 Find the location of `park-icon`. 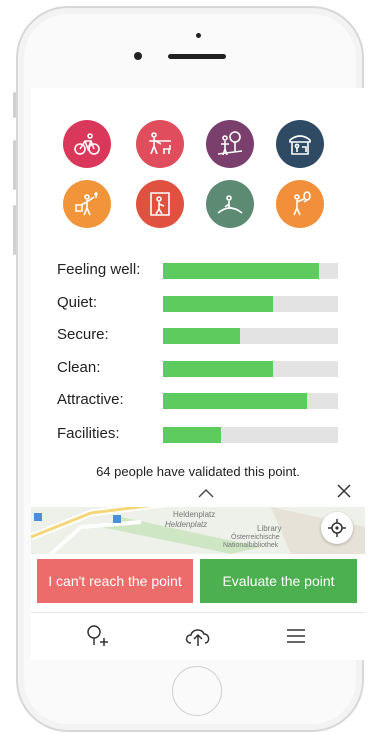

park-icon is located at coordinates (230, 144).